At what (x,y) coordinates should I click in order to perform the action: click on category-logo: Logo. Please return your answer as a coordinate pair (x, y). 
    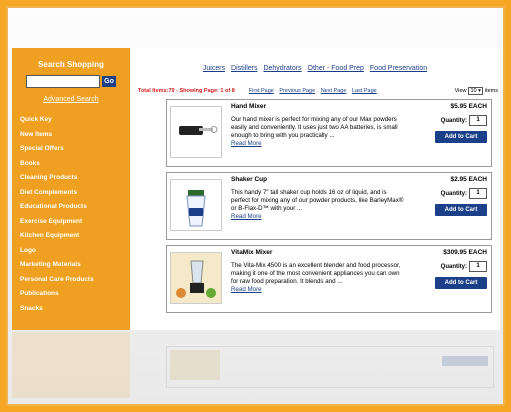
    Looking at the image, I should click on (71, 251).